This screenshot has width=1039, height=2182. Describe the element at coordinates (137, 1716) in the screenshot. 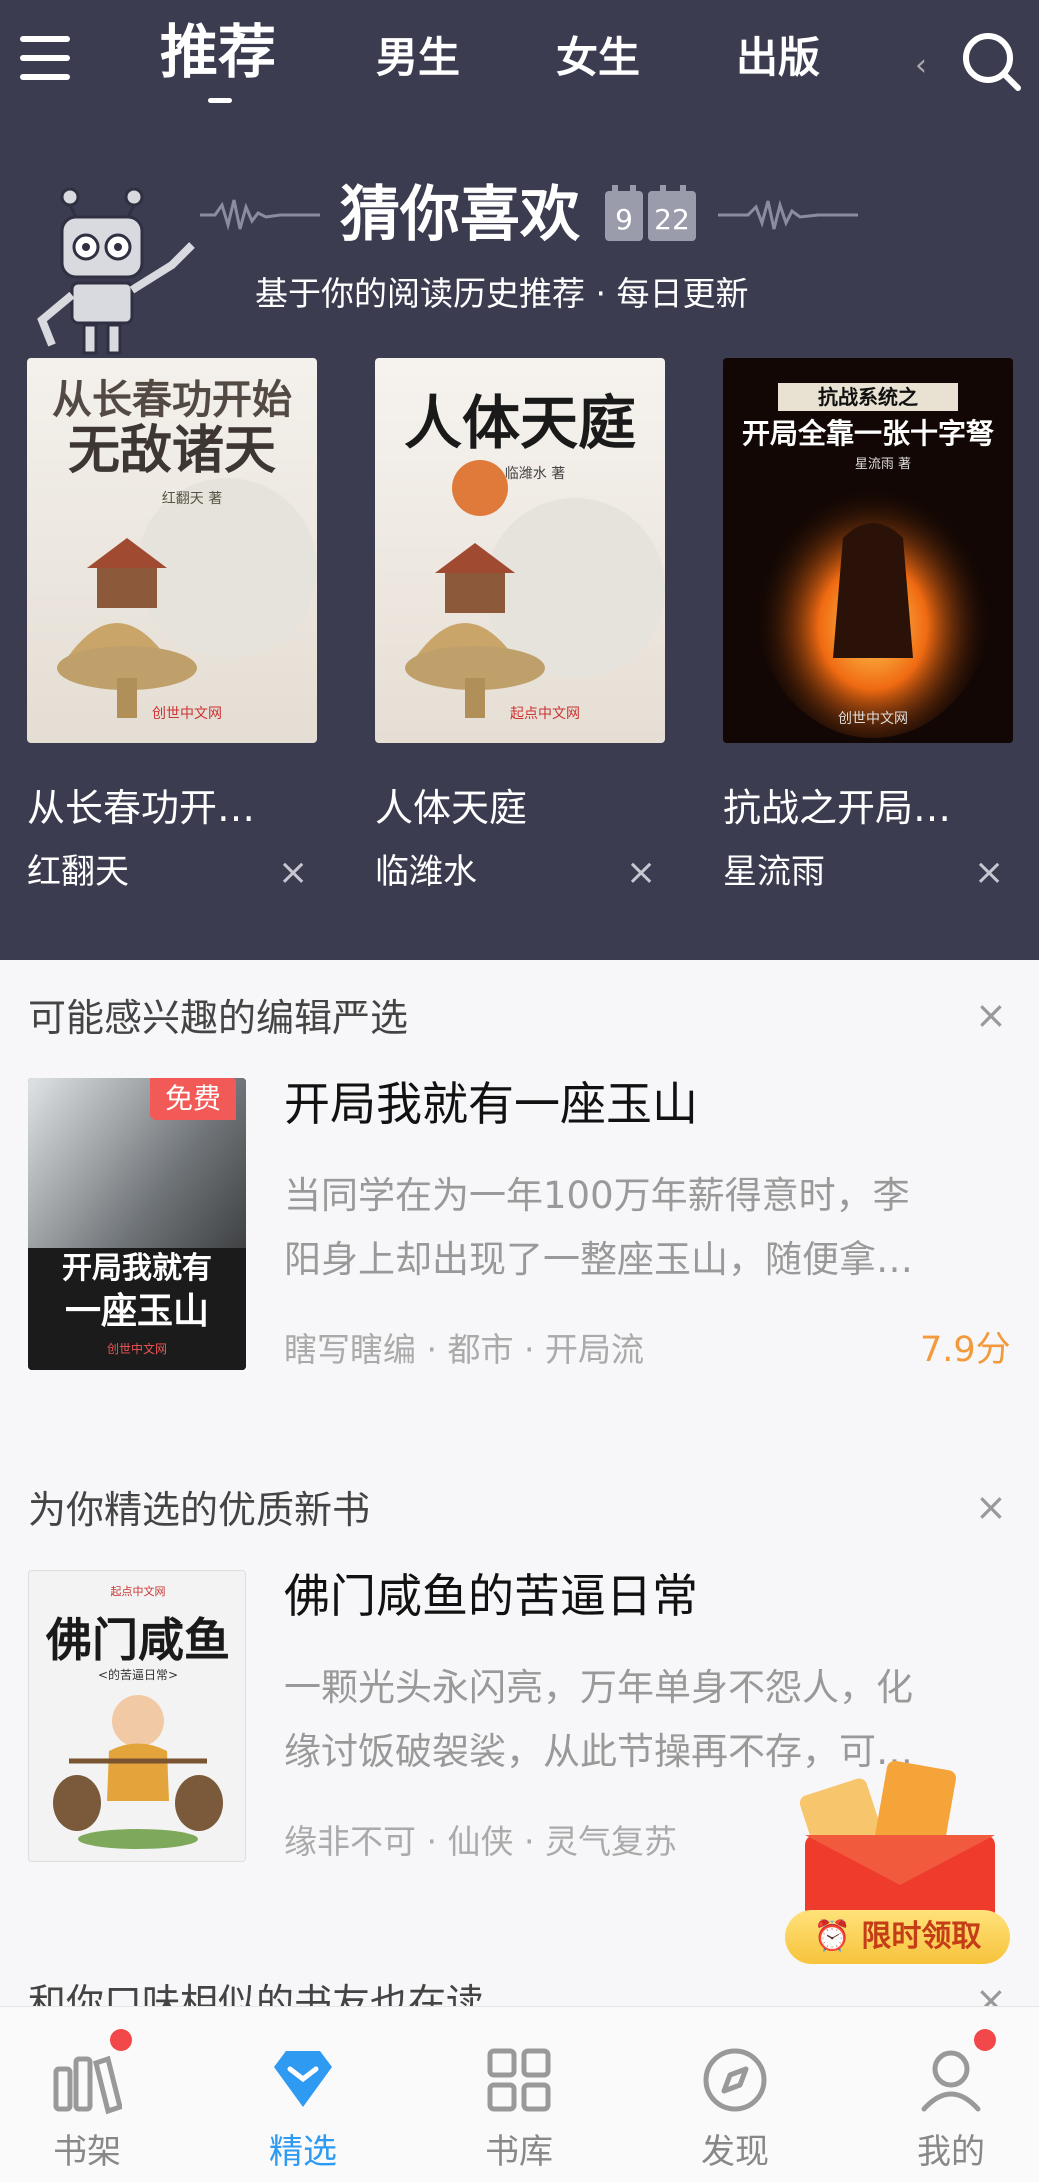

I see `book-cover: 起点中文网 佛门咸鱼 <的苦逼日常>` at that location.